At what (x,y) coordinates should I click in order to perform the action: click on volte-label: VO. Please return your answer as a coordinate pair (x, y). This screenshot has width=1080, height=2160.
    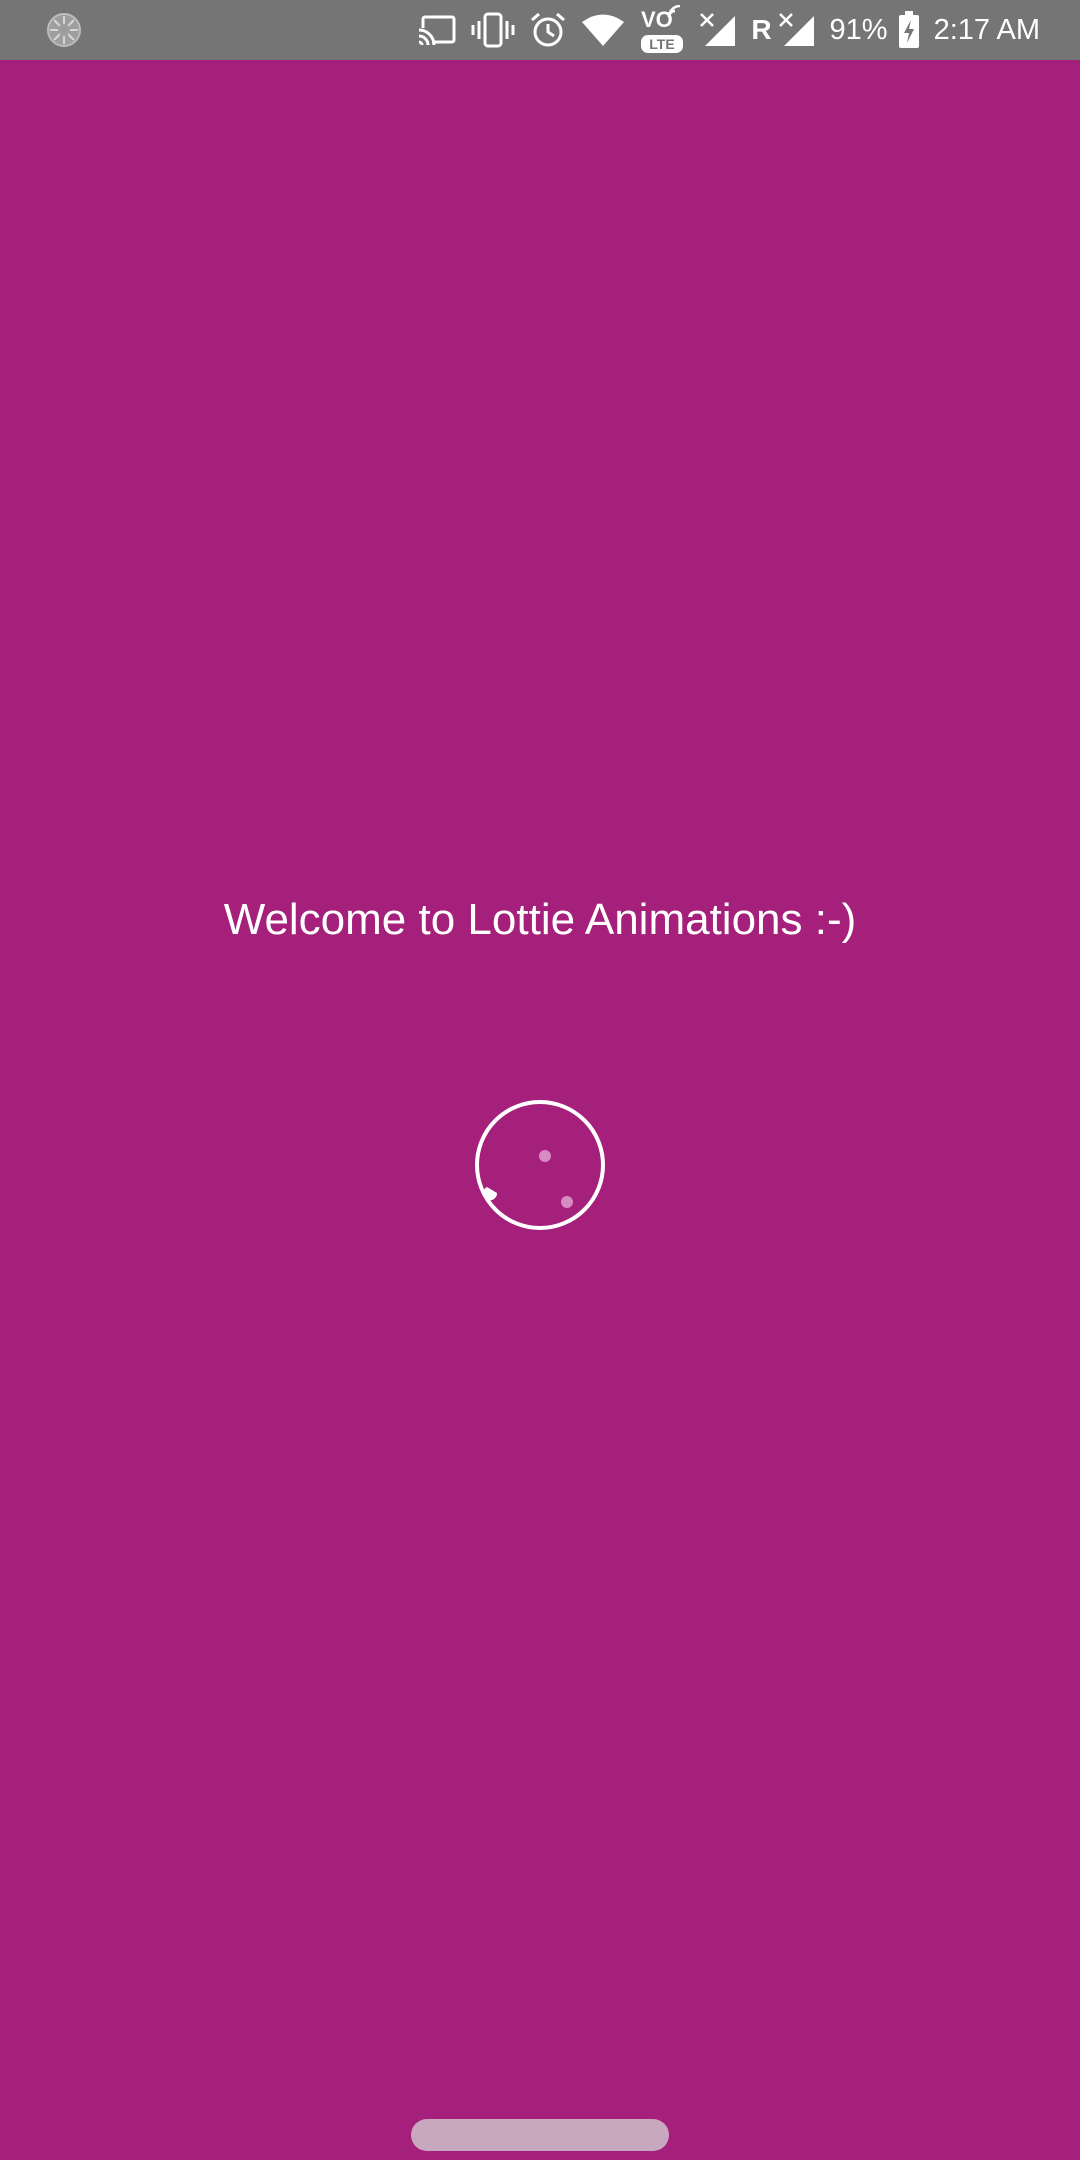
    Looking at the image, I should click on (657, 19).